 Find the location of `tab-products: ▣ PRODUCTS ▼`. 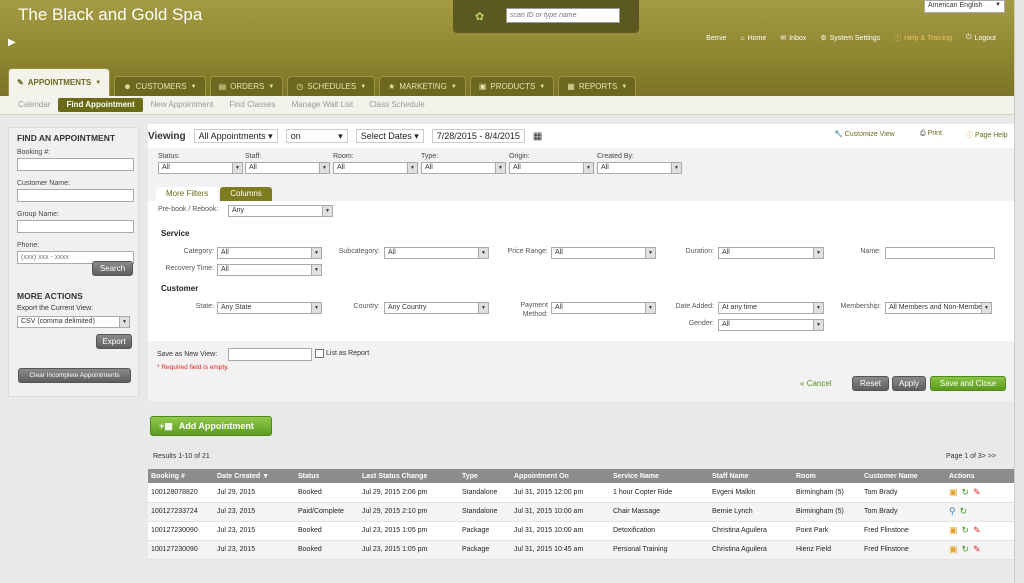

tab-products: ▣ PRODUCTS ▼ is located at coordinates (512, 86).